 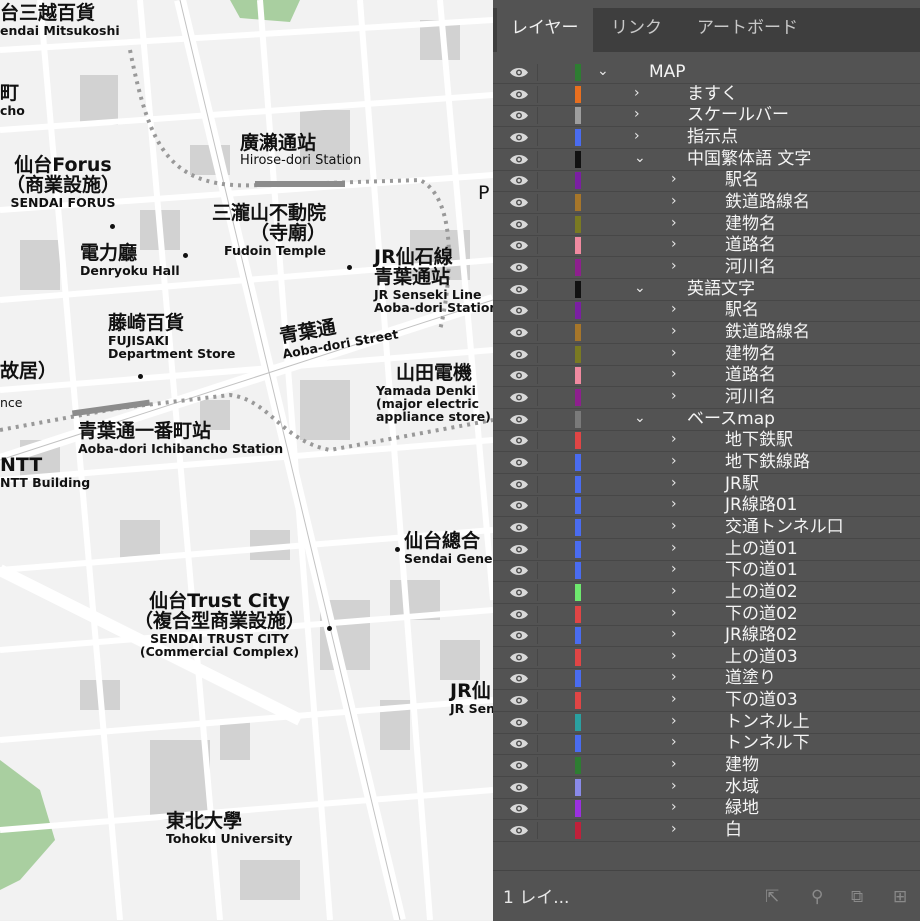 I want to click on layer-name: JR駅, so click(x=742, y=484).